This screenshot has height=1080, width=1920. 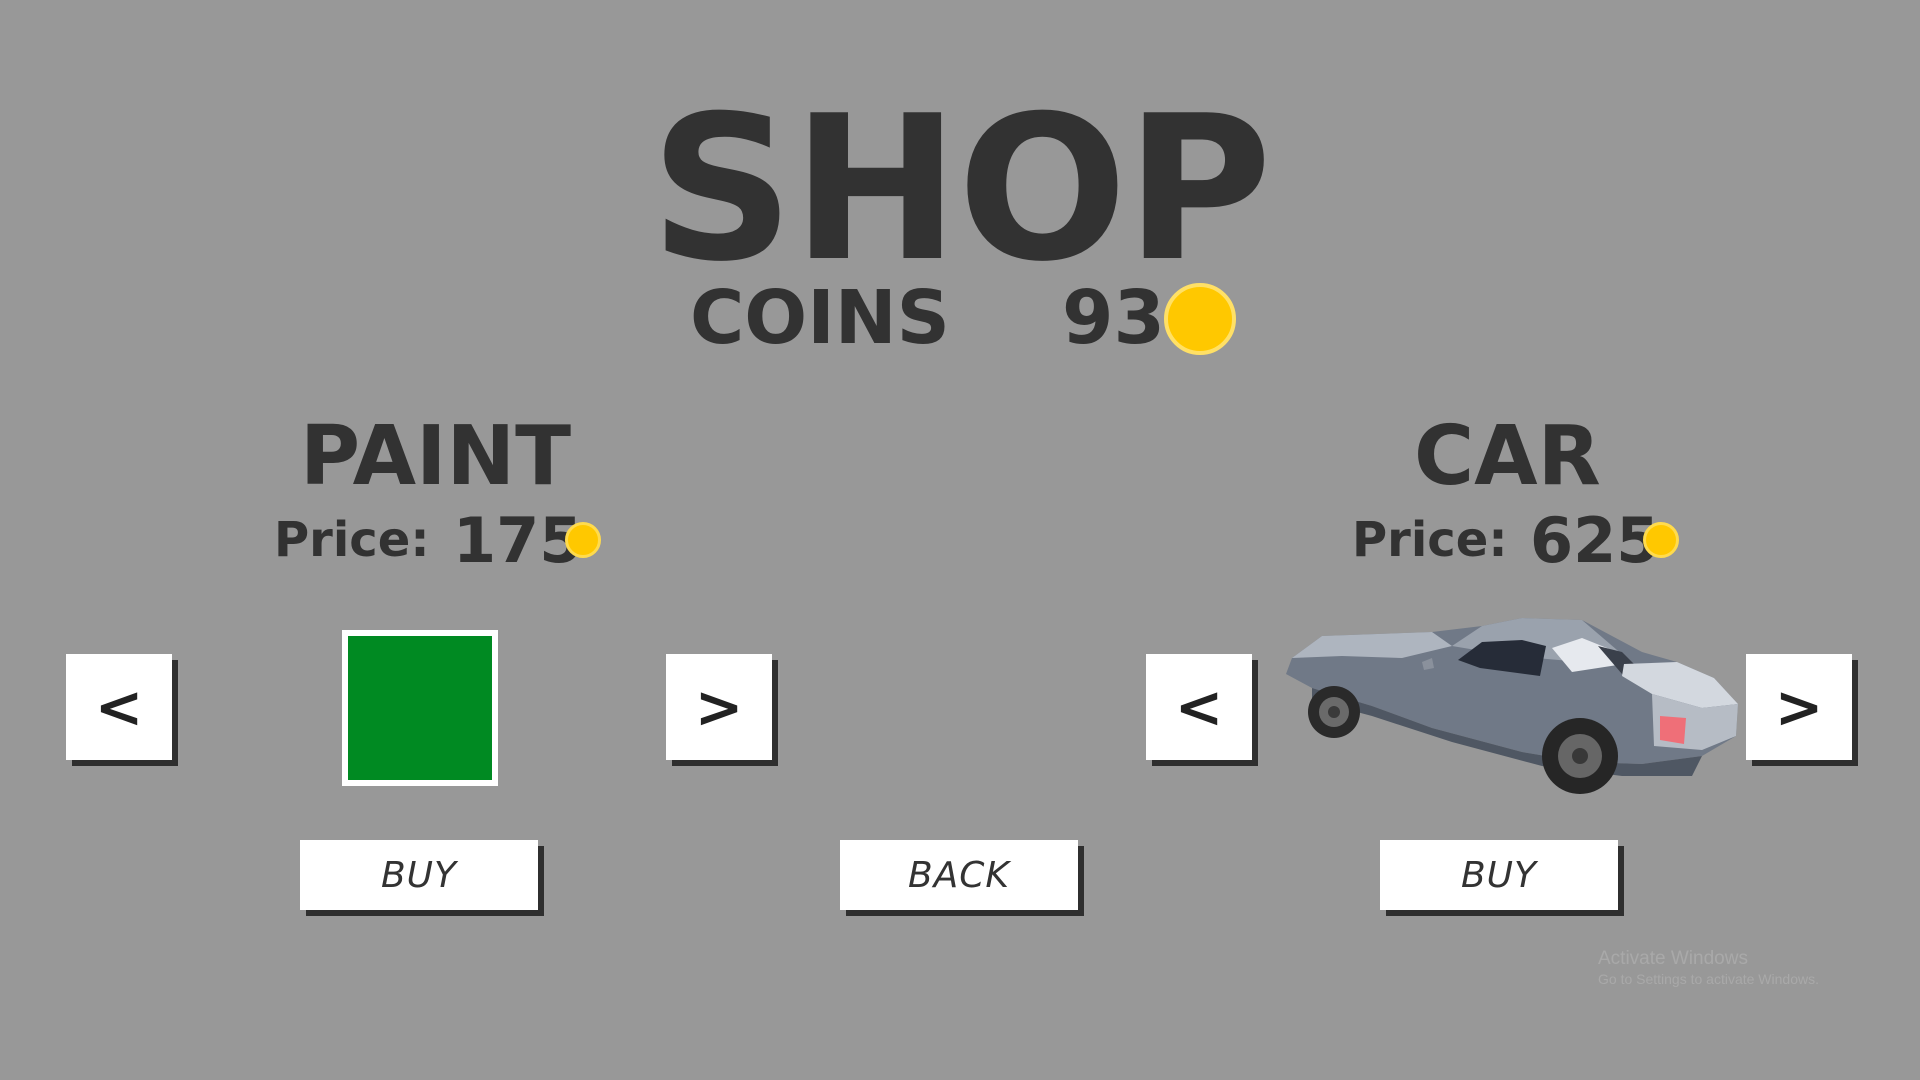 I want to click on paint-price-coin-icon, so click(x=583, y=540).